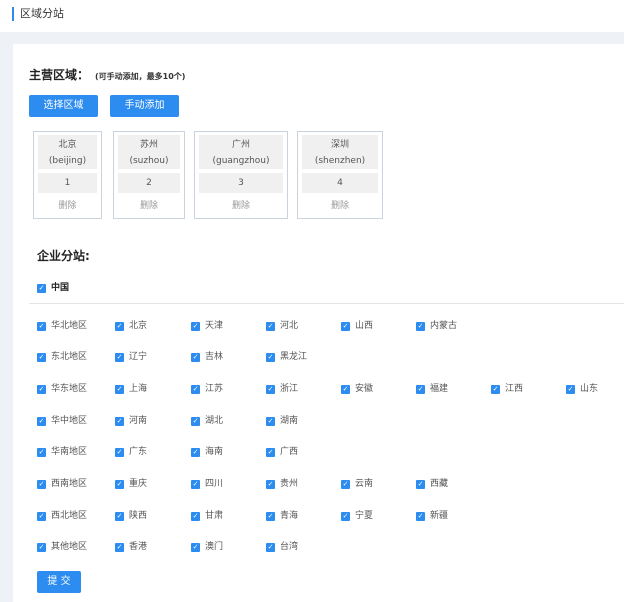 This screenshot has width=624, height=602. What do you see at coordinates (131, 357) in the screenshot?
I see `checkbox-province: ✓ 辽宁` at bounding box center [131, 357].